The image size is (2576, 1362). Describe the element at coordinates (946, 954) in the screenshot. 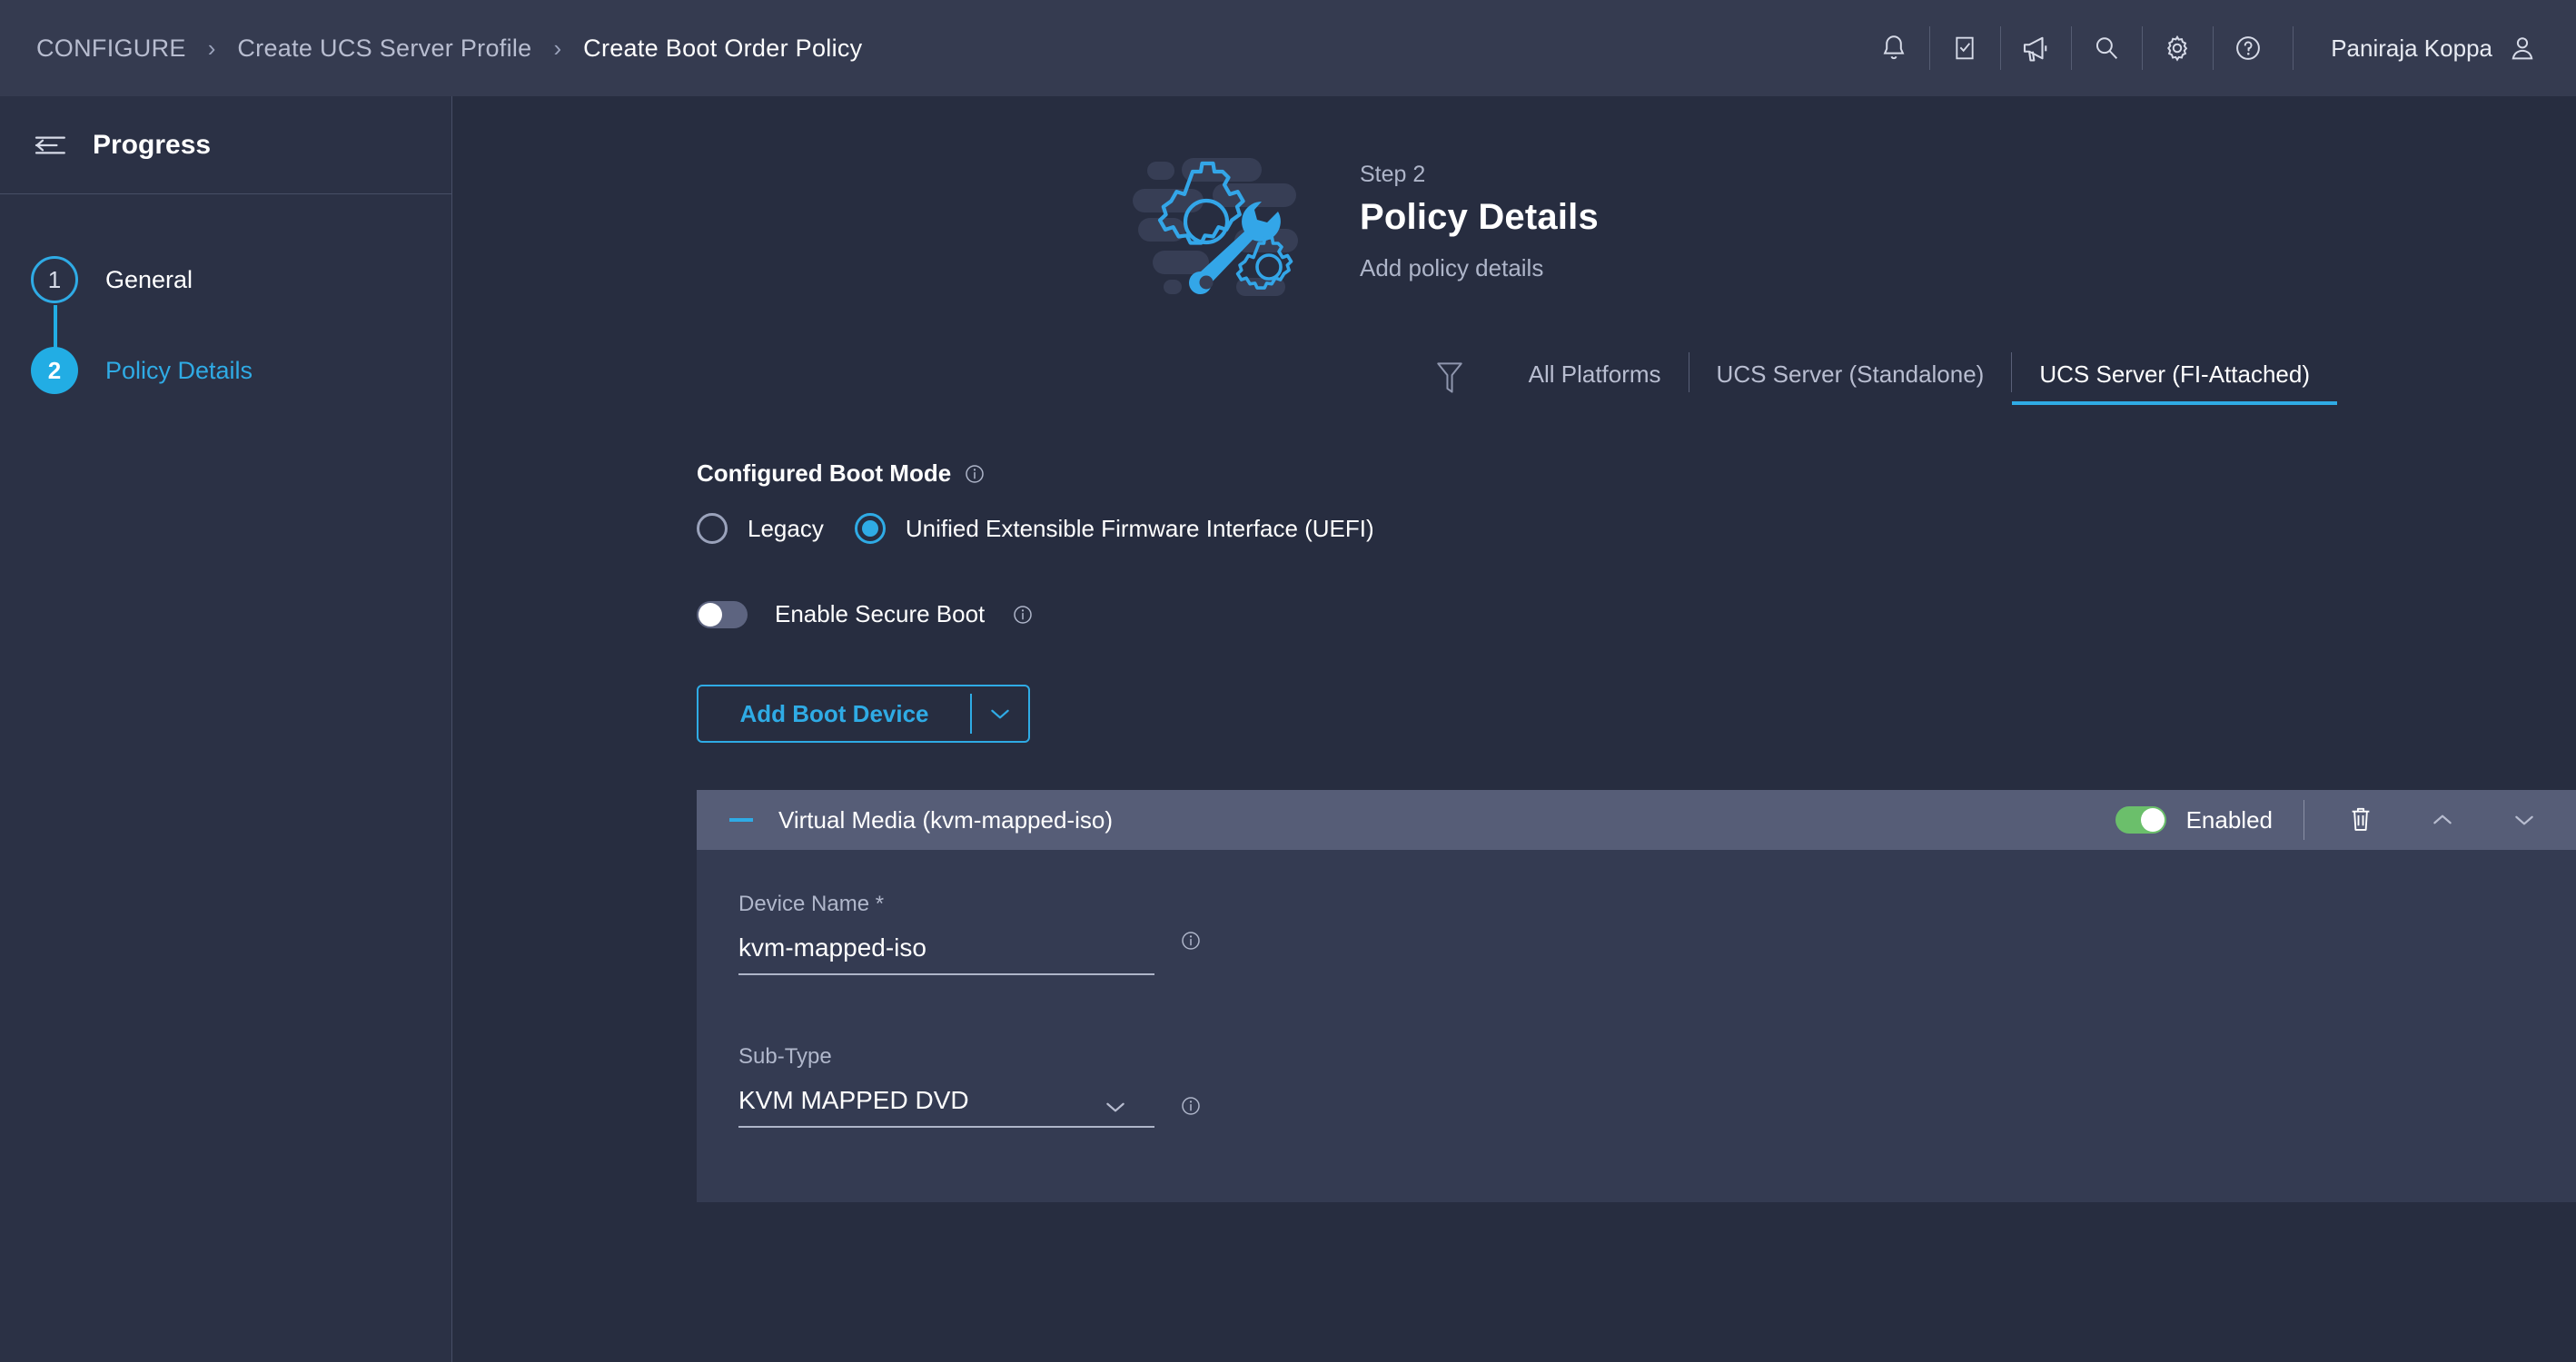

I see `device-name-input` at that location.